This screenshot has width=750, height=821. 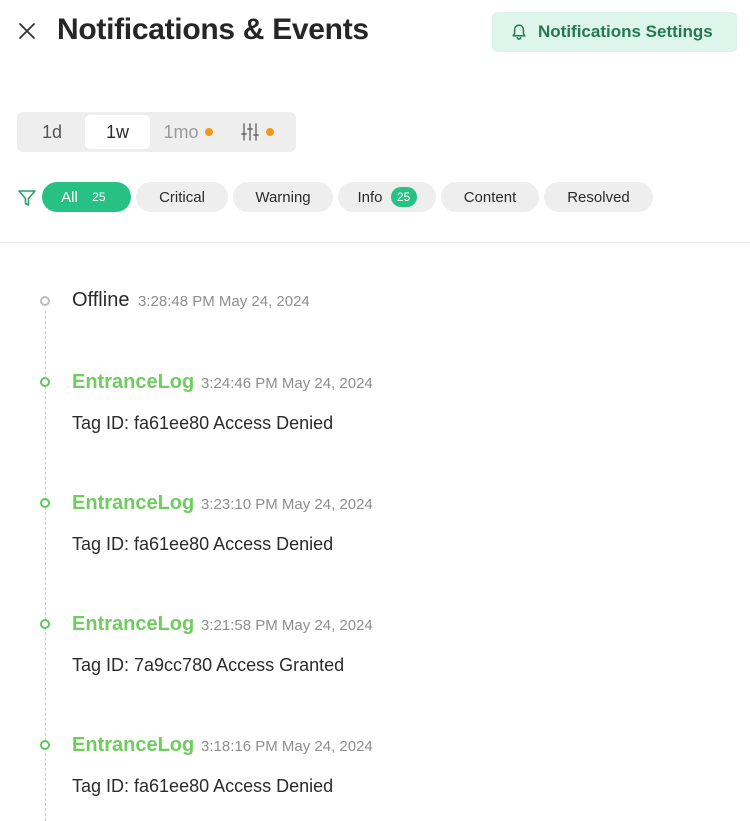 What do you see at coordinates (224, 301) in the screenshot?
I see `event-time: 3:28:48 PM May 24, 2024` at bounding box center [224, 301].